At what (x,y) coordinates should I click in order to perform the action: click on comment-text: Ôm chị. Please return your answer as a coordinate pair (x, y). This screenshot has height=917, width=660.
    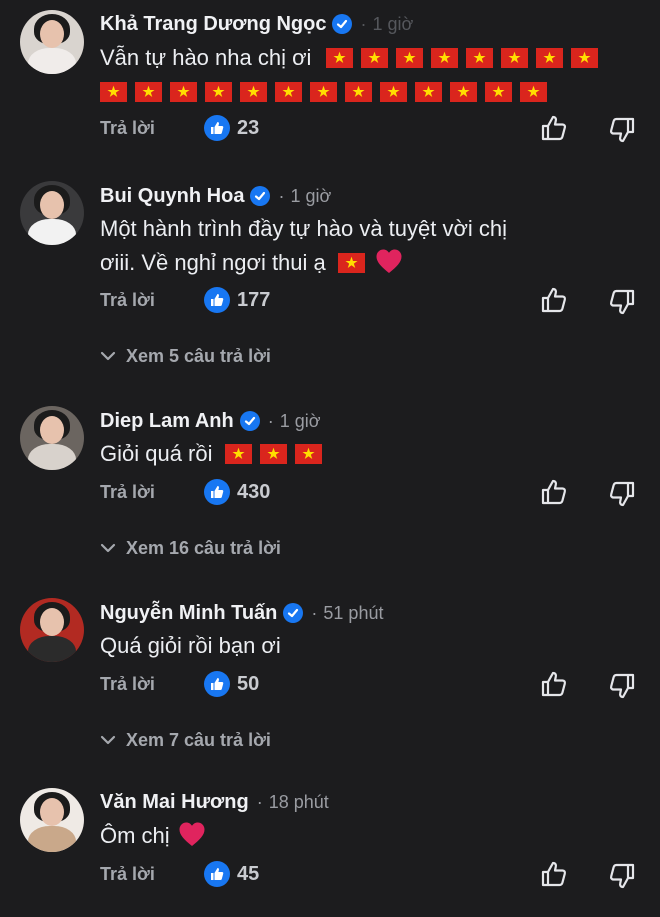
    Looking at the image, I should click on (370, 836).